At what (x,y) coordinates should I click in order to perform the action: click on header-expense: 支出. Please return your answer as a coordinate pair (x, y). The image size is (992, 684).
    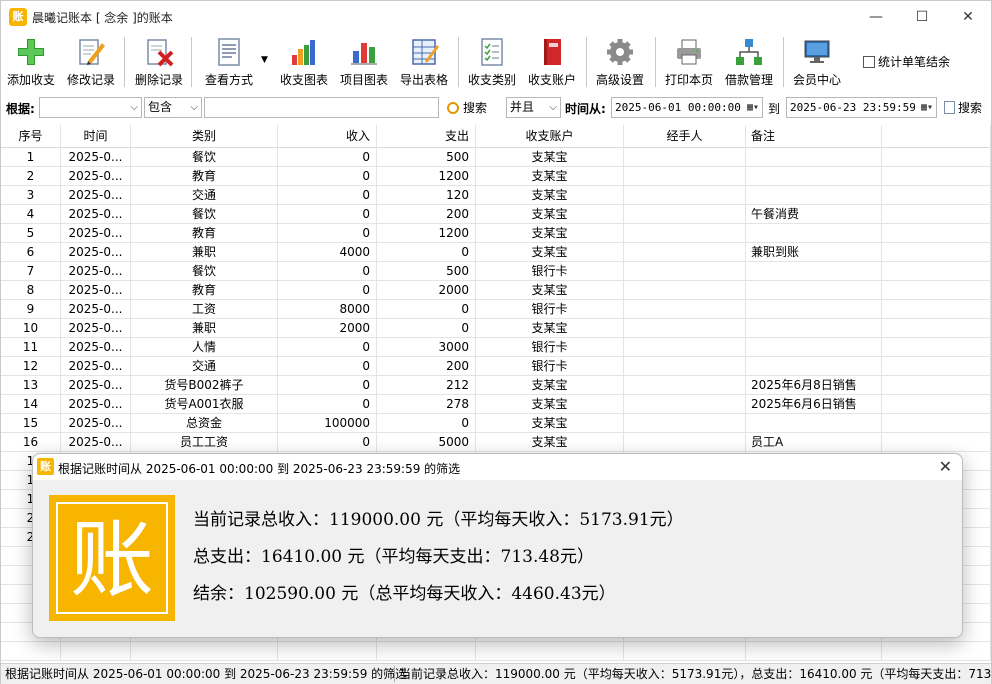
    Looking at the image, I should click on (426, 136).